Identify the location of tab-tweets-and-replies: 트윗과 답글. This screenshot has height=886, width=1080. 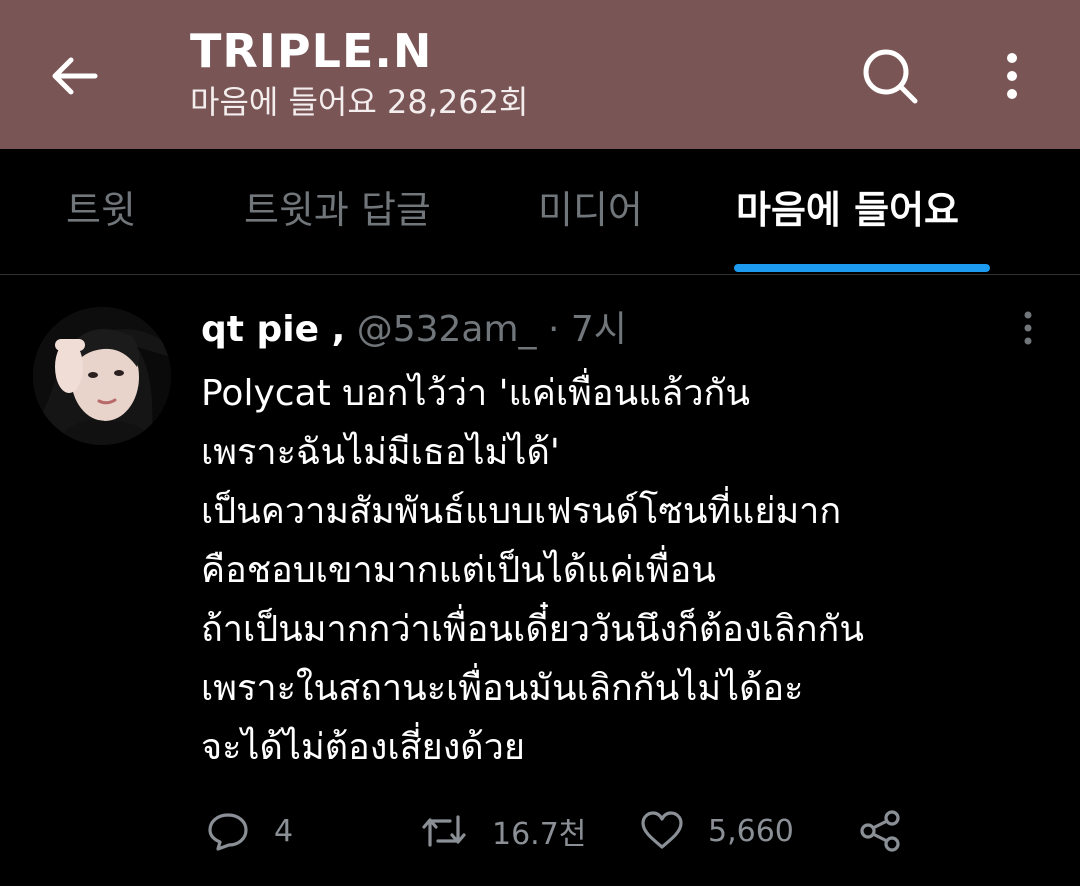
(337, 210).